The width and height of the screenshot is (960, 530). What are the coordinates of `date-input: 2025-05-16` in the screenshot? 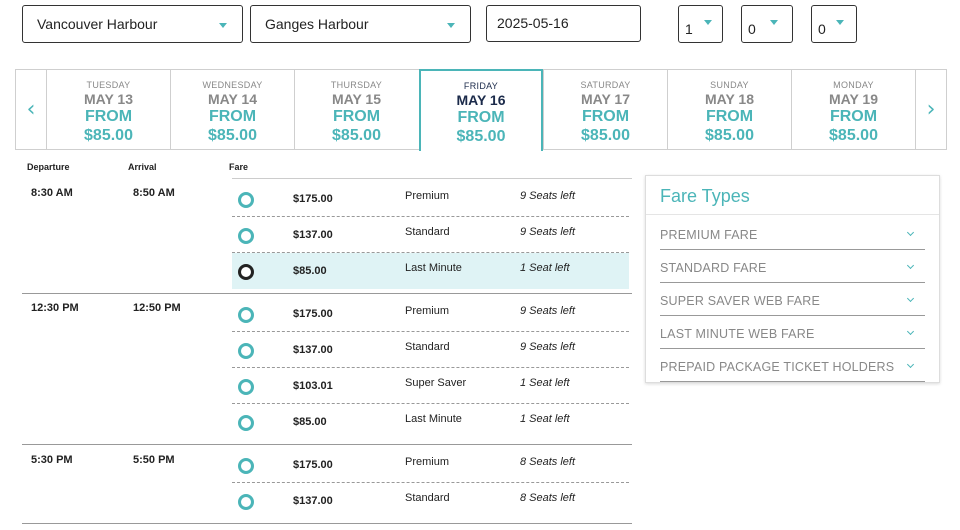 It's located at (563, 23).